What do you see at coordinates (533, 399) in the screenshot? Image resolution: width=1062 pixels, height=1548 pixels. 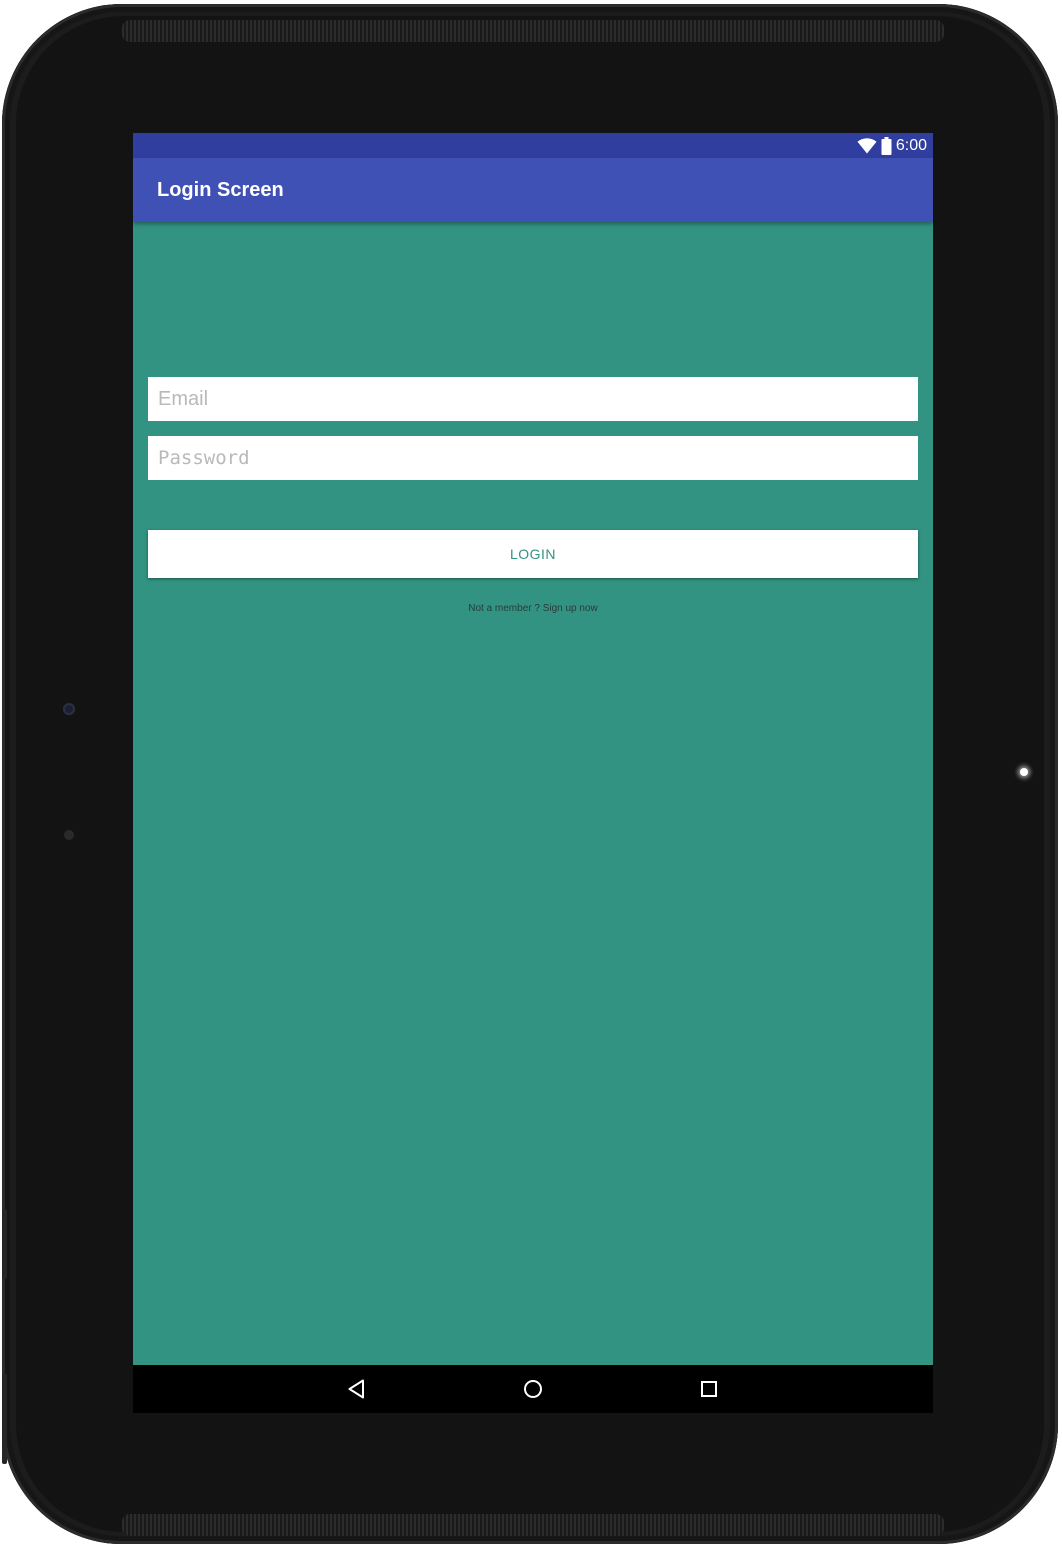 I see `email-field` at bounding box center [533, 399].